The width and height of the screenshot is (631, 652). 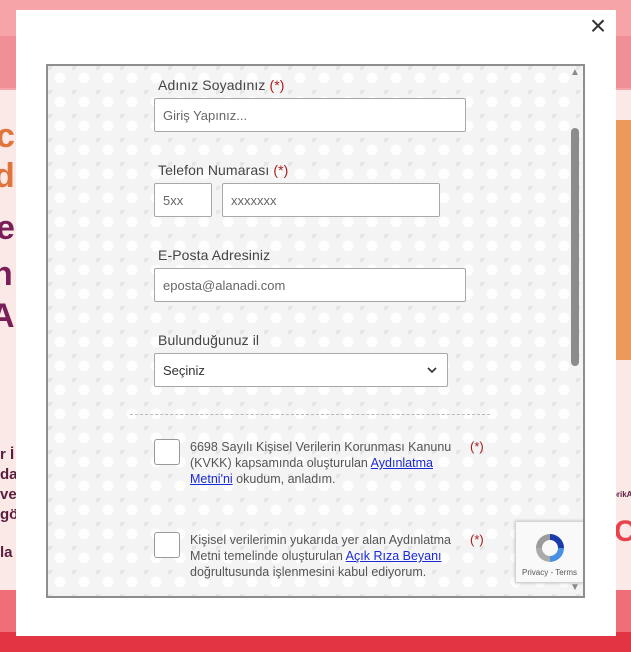 What do you see at coordinates (598, 26) in the screenshot?
I see `close-button: ×` at bounding box center [598, 26].